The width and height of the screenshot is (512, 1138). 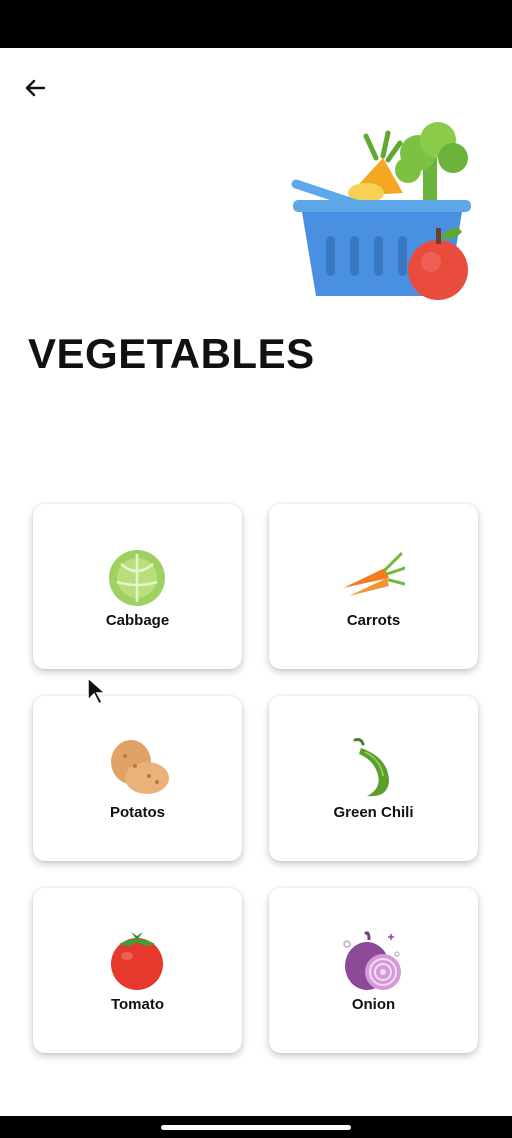 I want to click on vegetable-label: Tomato, so click(x=137, y=1004).